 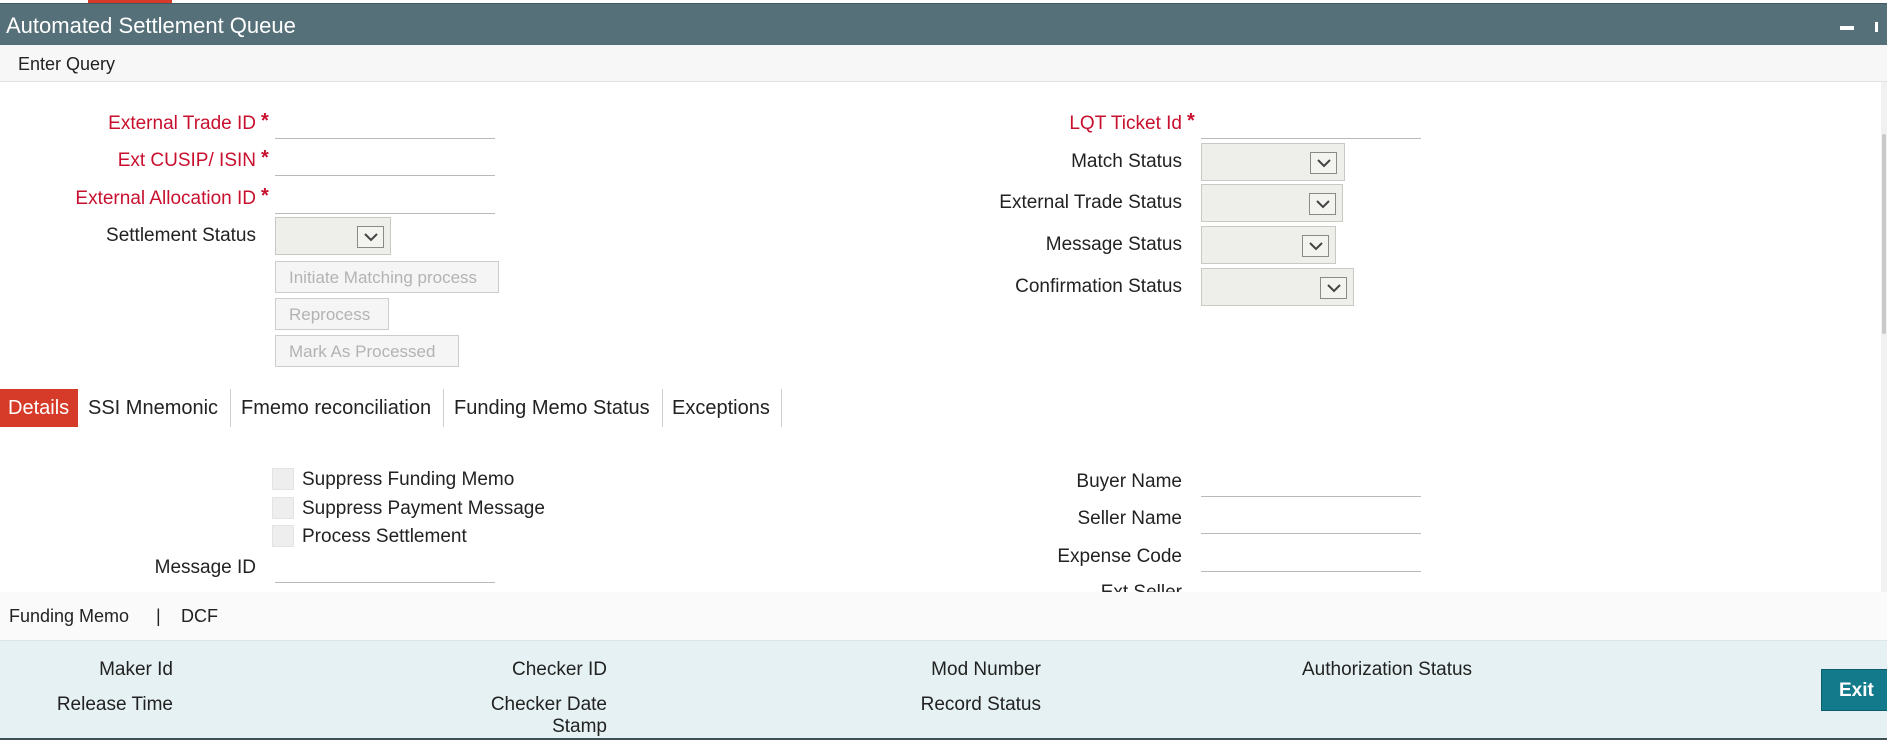 What do you see at coordinates (1387, 669) in the screenshot?
I see `authorization-status-label: Authorization Status` at bounding box center [1387, 669].